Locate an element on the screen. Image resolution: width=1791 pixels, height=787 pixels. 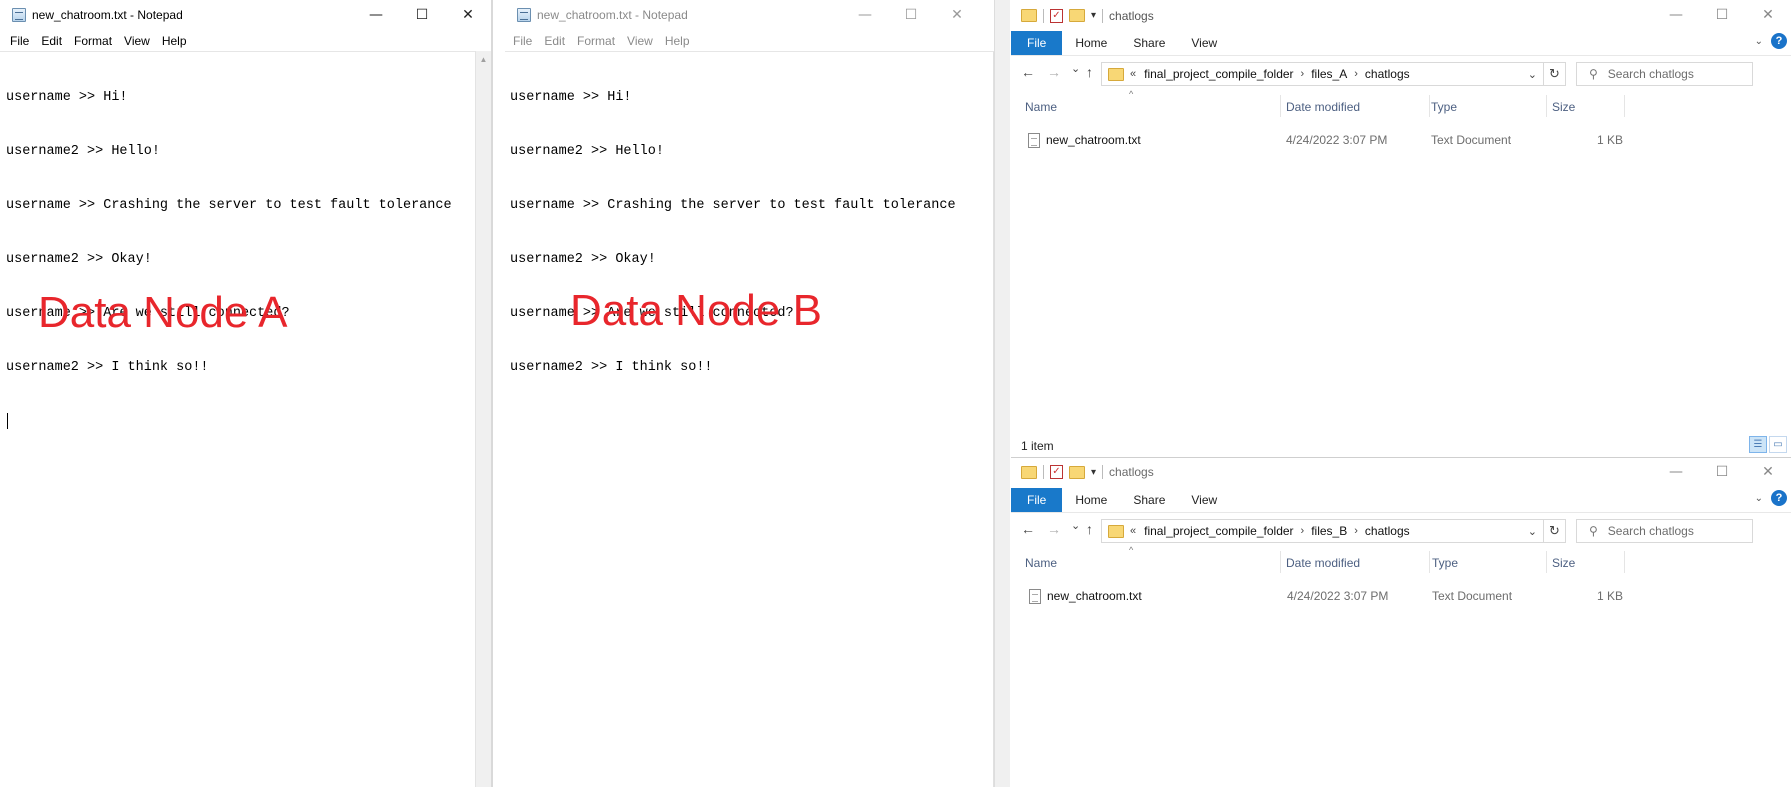
scroll-up-icon: ▲ is located at coordinates (483, 59).